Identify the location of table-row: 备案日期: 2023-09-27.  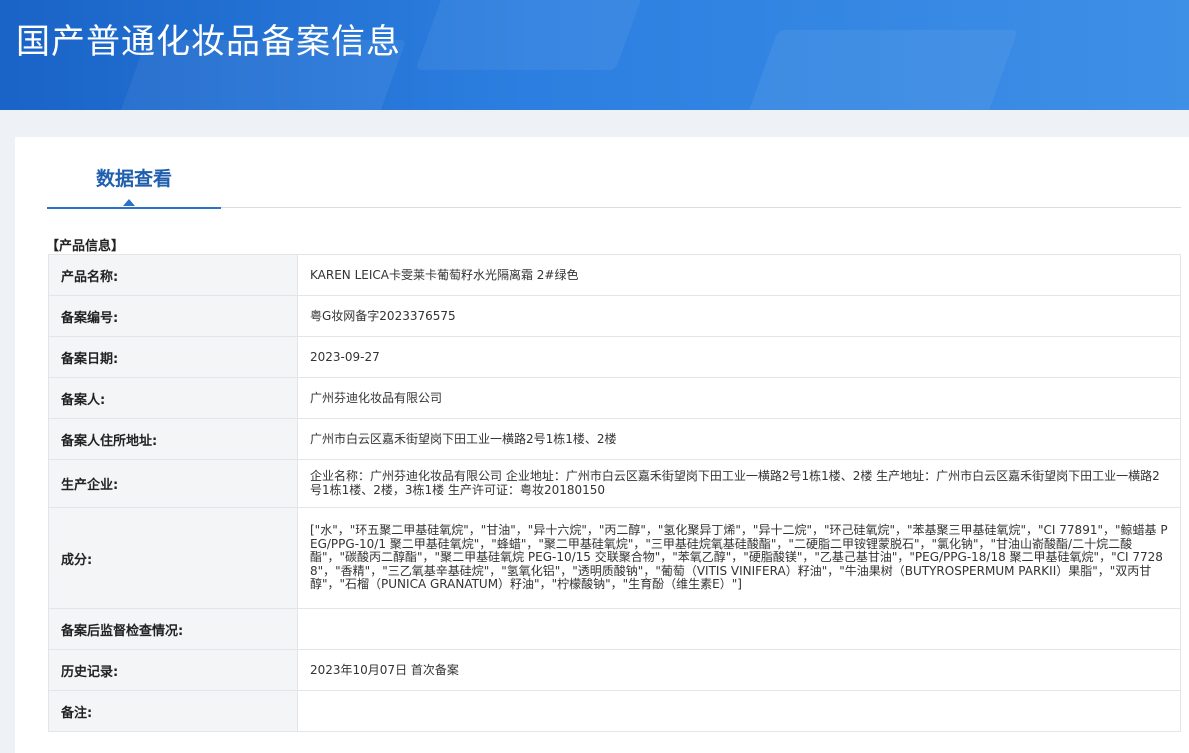
(614, 357).